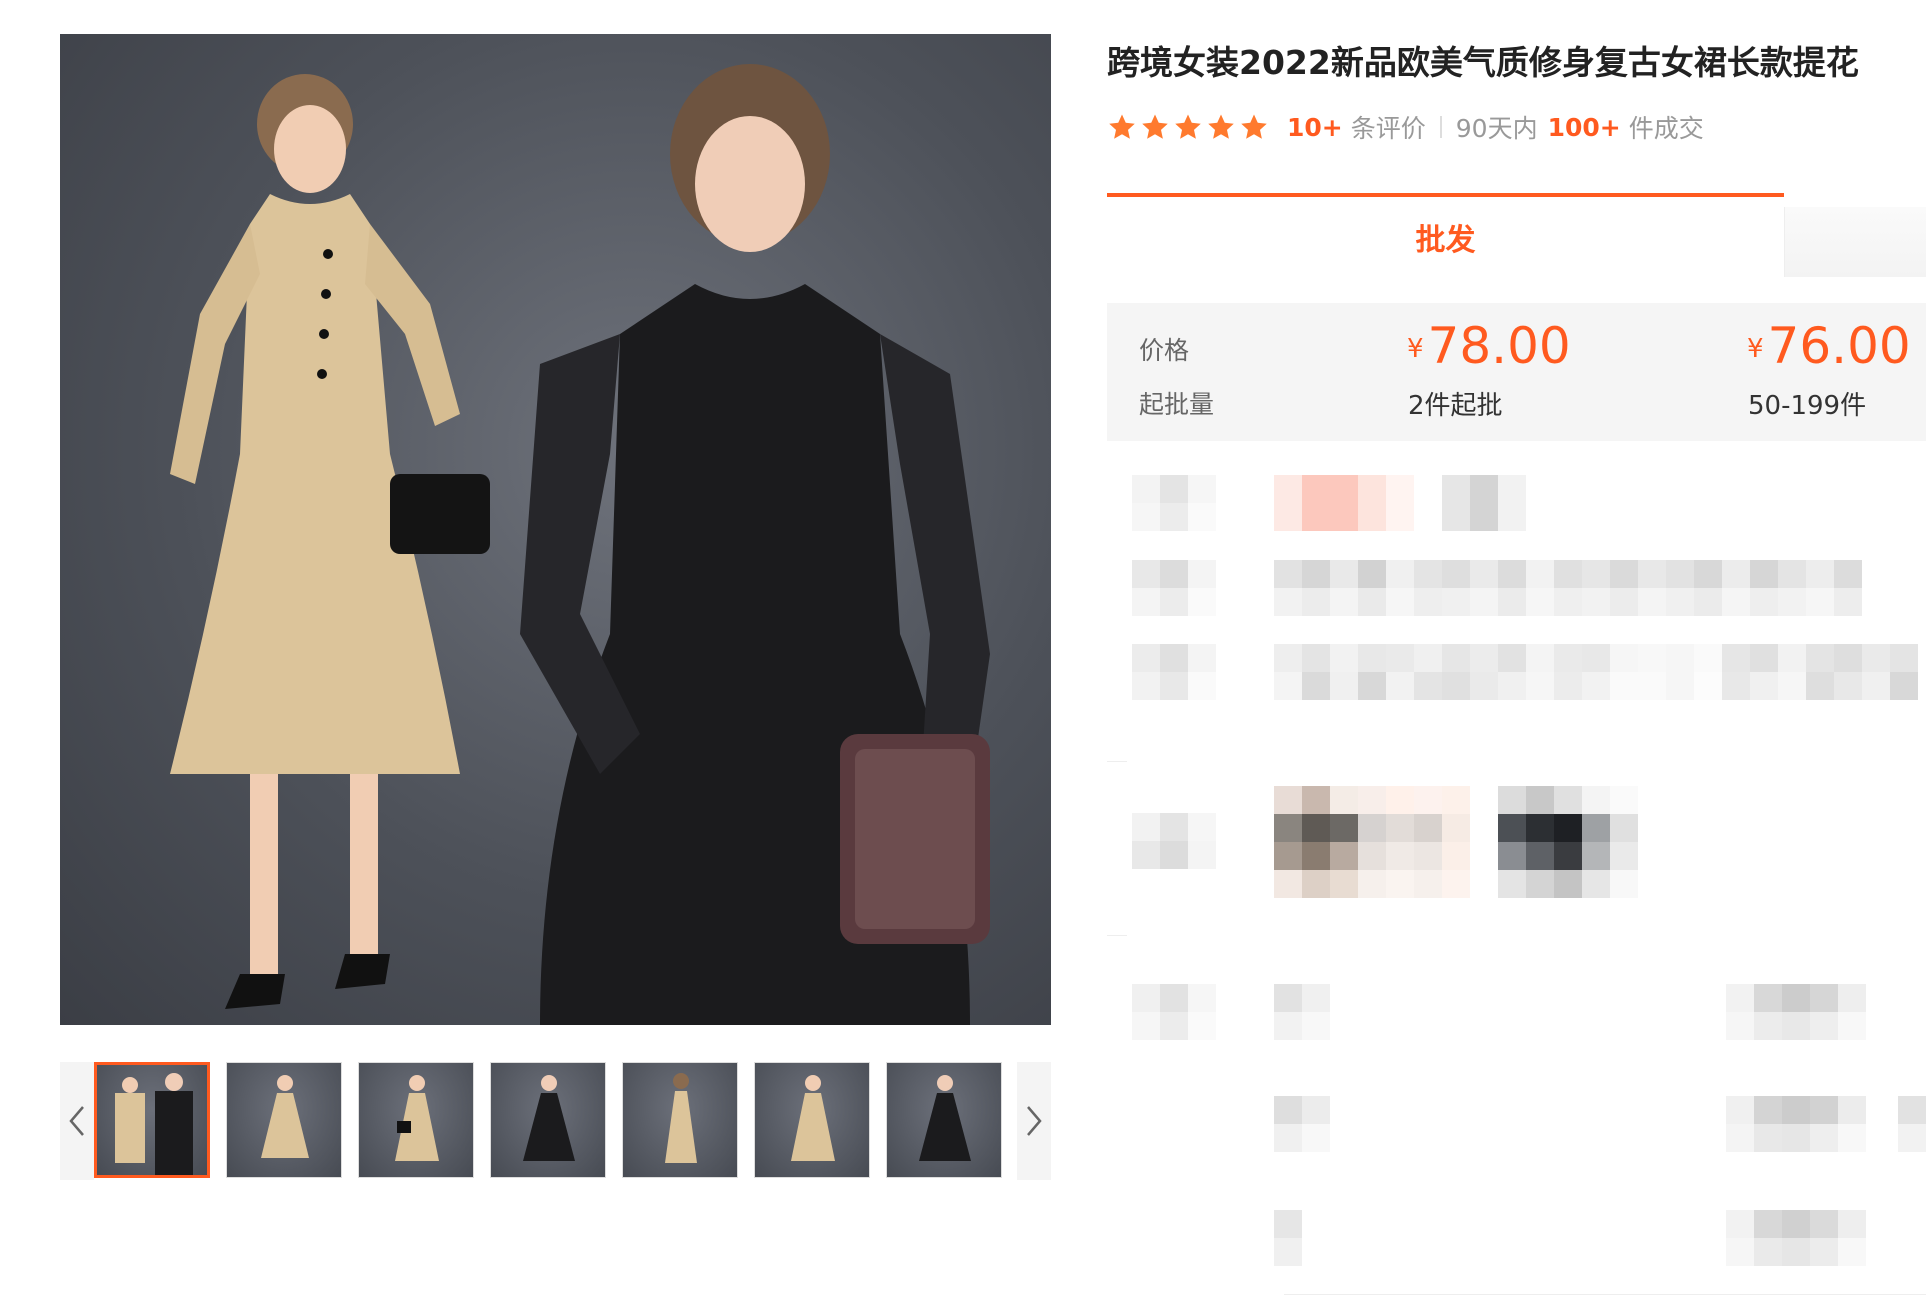  I want to click on obscured-option, so click(1484, 503).